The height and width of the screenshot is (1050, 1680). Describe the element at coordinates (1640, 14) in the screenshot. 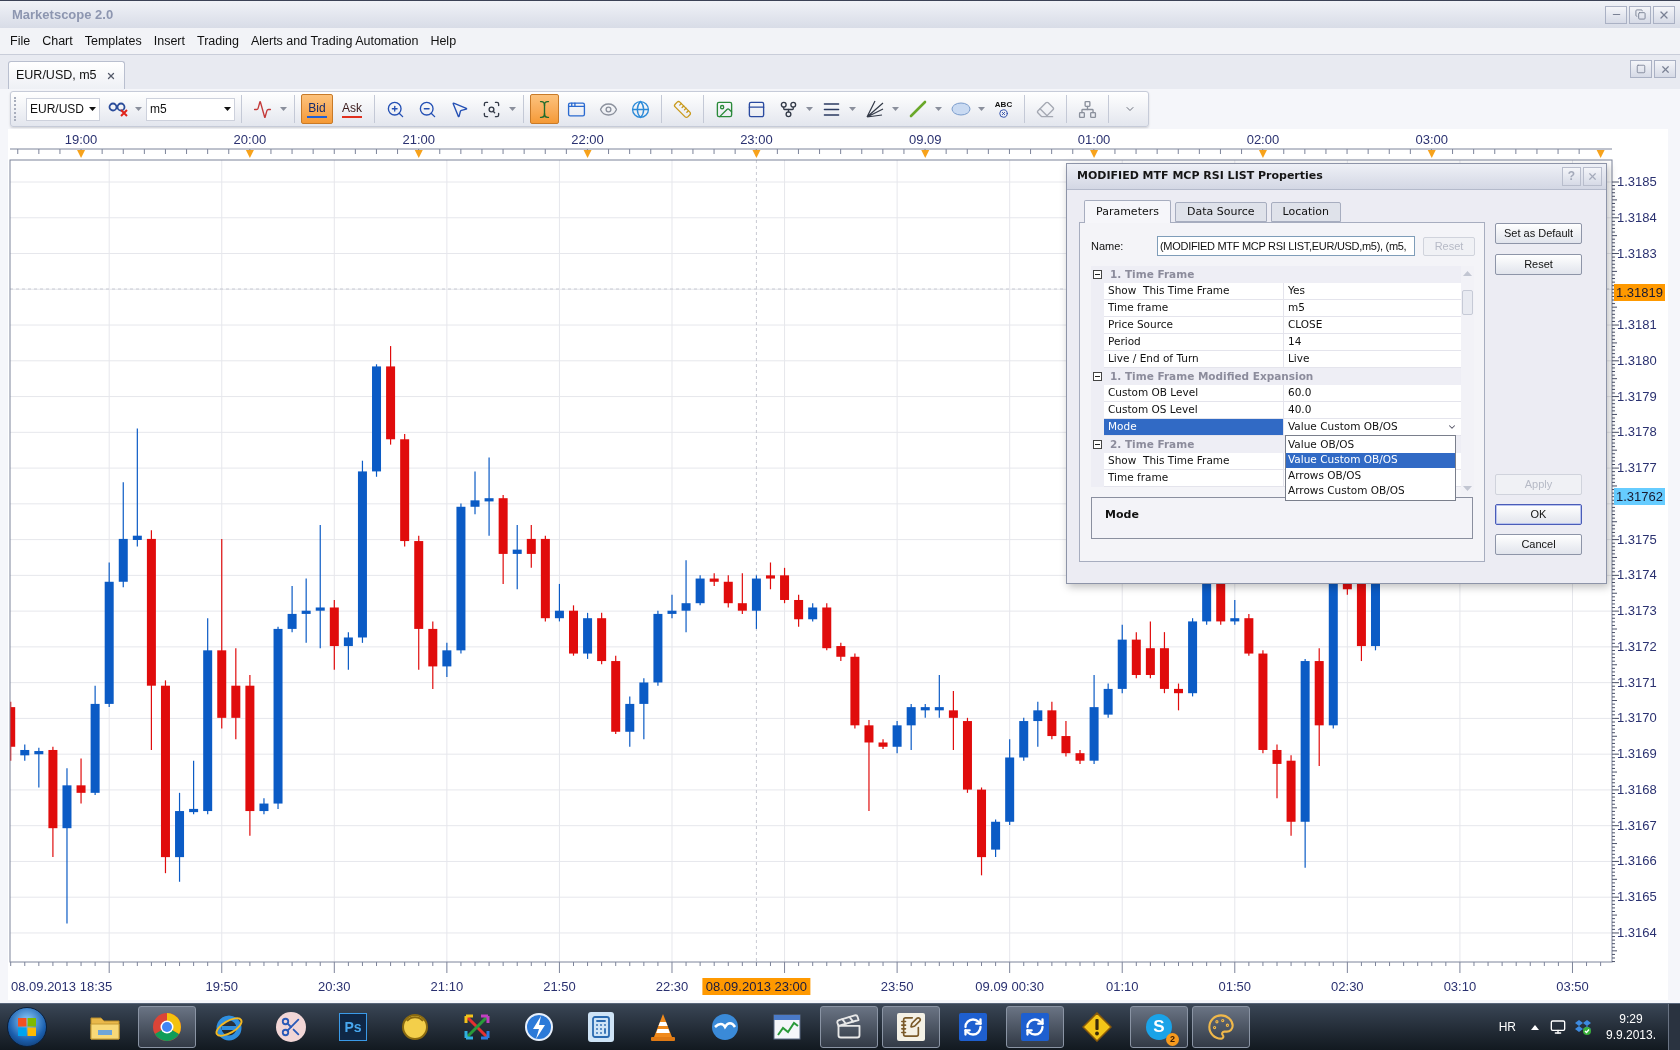

I see `restore-icon` at that location.